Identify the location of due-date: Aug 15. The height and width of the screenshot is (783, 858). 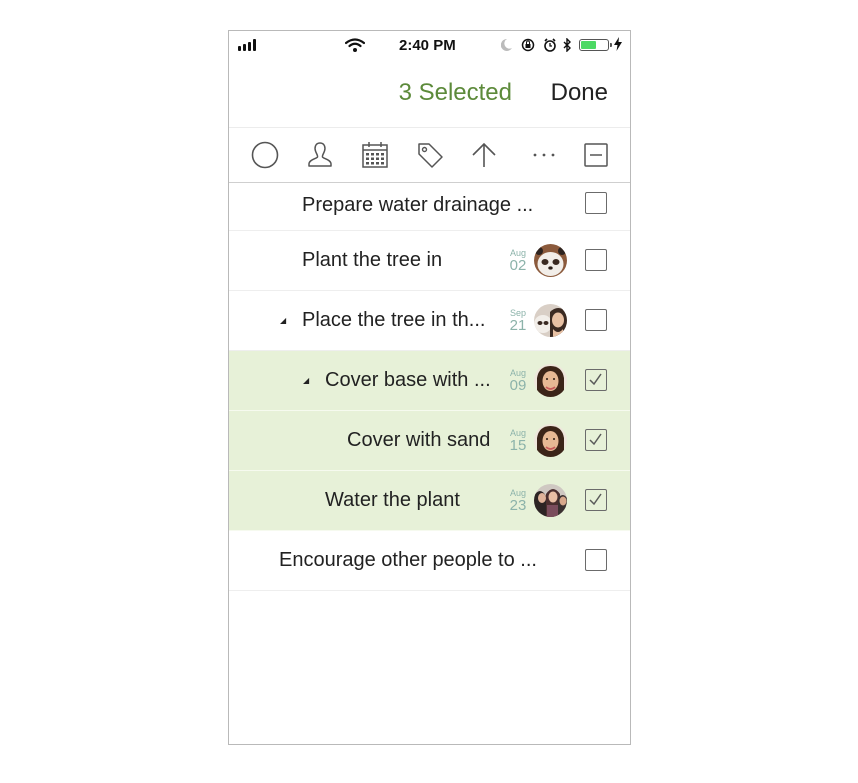
(518, 440).